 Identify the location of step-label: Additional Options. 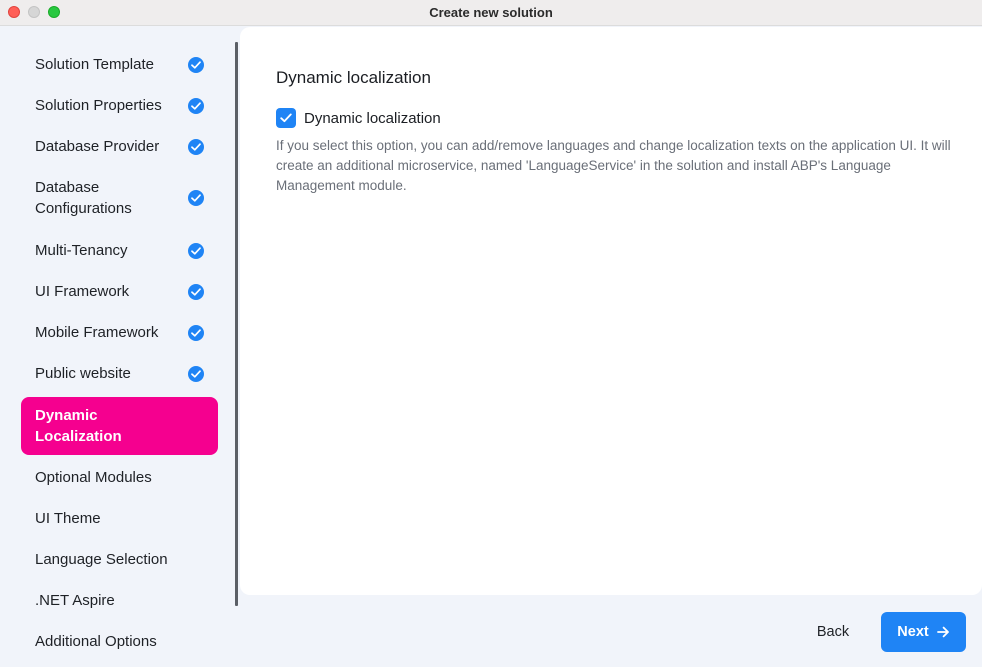
(96, 641).